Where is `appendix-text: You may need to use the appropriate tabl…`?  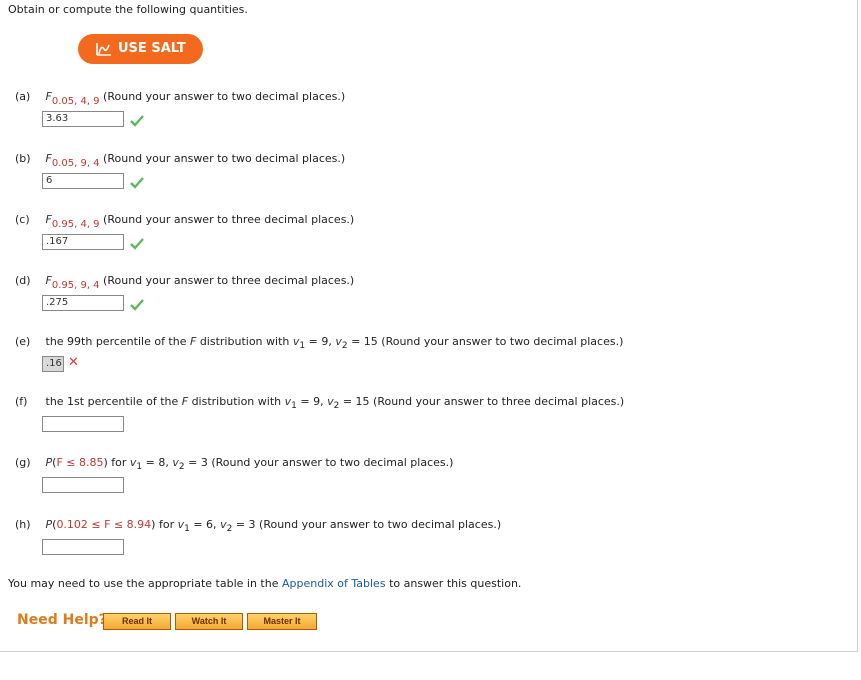
appendix-text: You may need to use the appropriate tabl… is located at coordinates (143, 583).